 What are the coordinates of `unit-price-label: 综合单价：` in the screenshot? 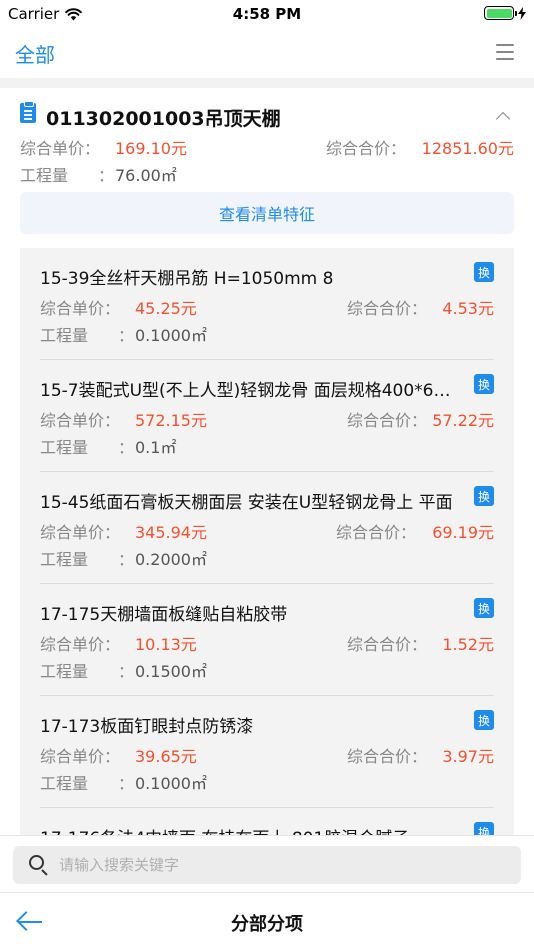 It's located at (60, 148).